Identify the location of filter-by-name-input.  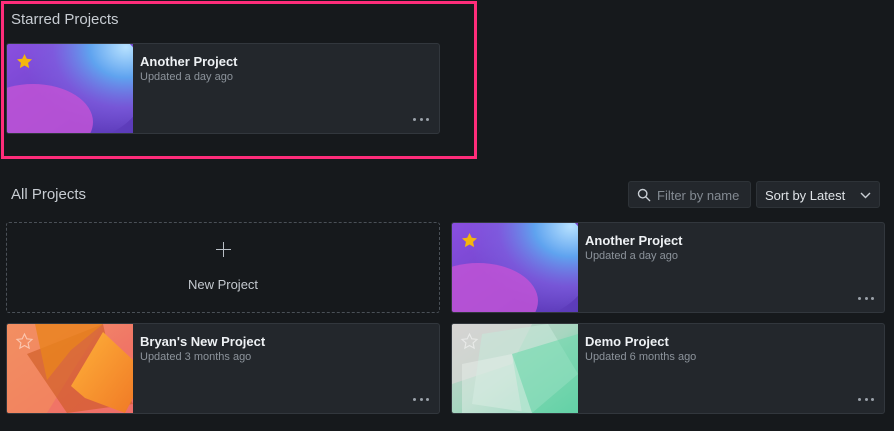
(703, 195).